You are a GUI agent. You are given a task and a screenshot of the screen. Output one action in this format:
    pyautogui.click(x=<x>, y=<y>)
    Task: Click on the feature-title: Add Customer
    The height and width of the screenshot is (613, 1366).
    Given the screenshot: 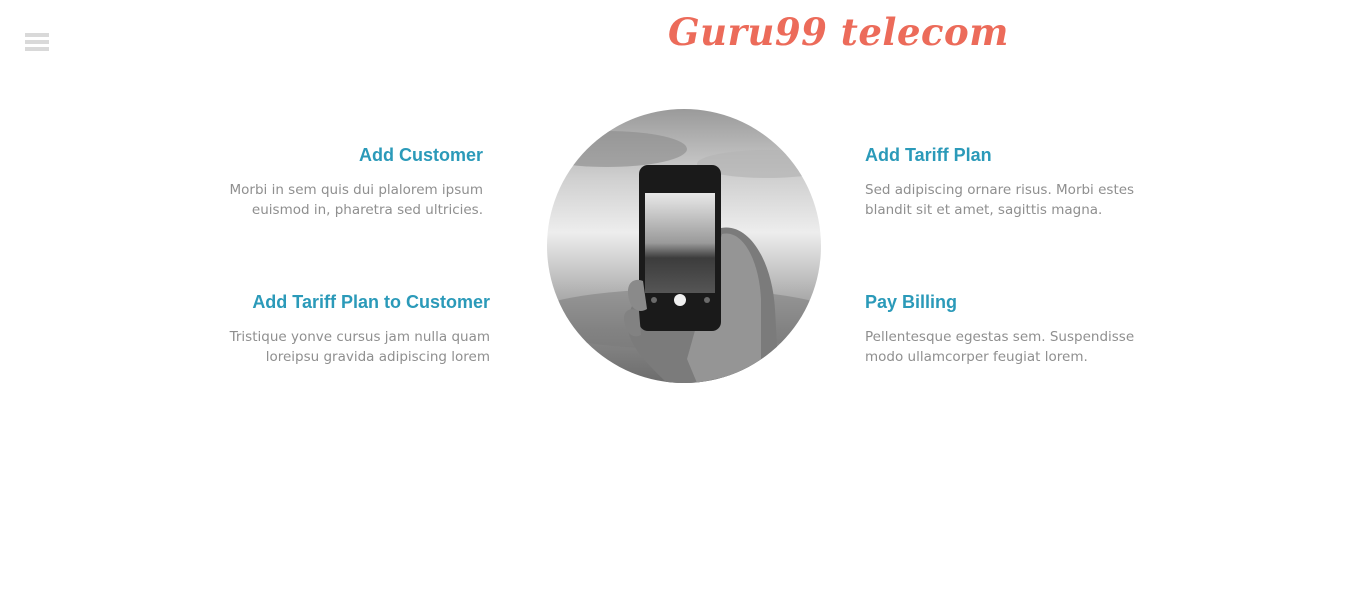 What is the action you would take?
    pyautogui.click(x=341, y=155)
    